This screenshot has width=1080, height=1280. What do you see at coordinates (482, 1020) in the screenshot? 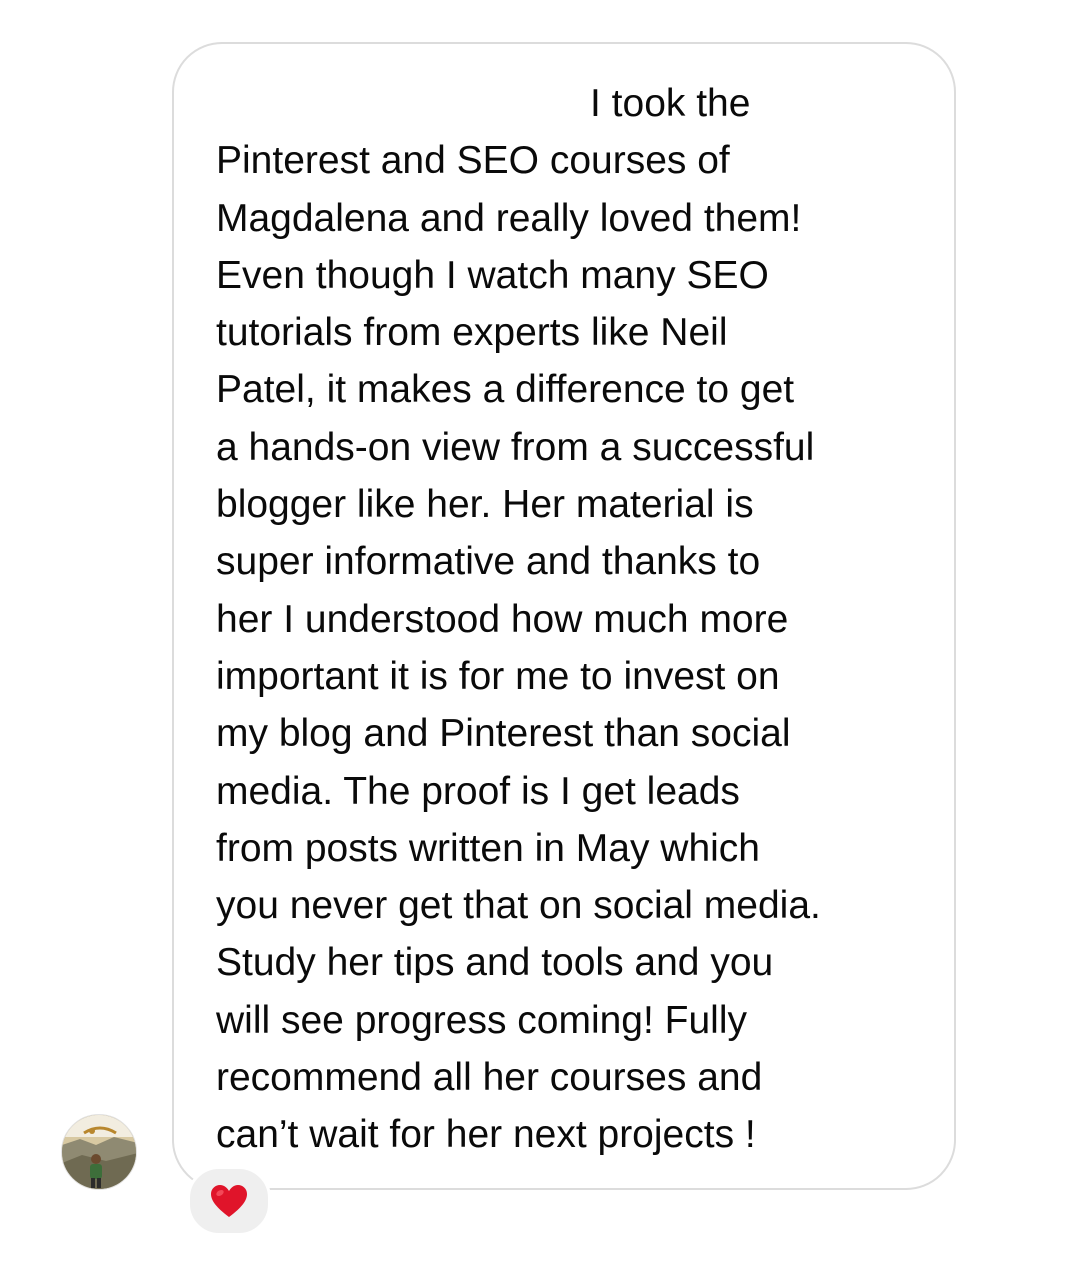
I see `message-line: will see progress coming! Fully` at bounding box center [482, 1020].